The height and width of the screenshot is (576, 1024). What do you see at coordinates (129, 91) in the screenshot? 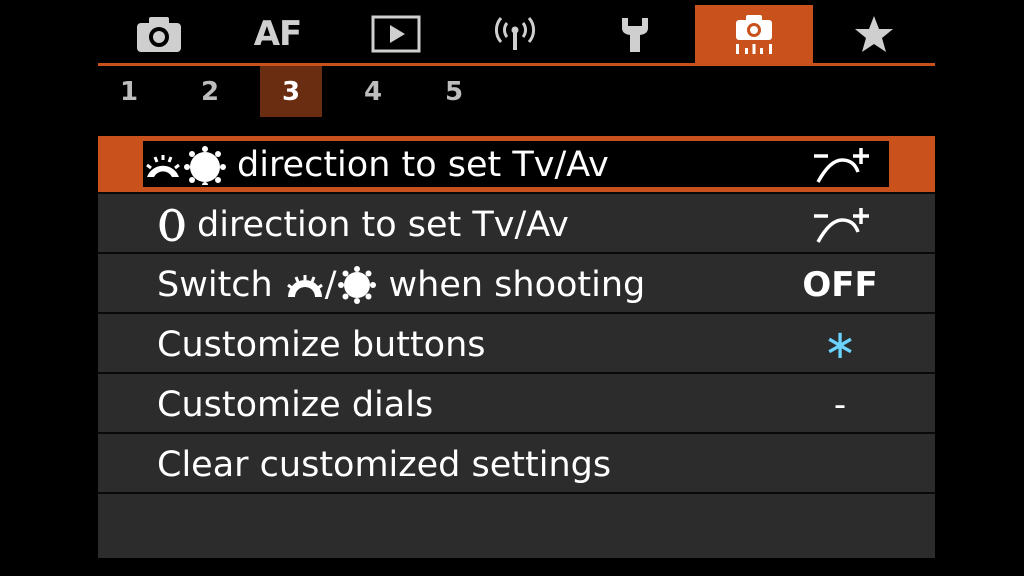
I see `subtab-1: 1` at bounding box center [129, 91].